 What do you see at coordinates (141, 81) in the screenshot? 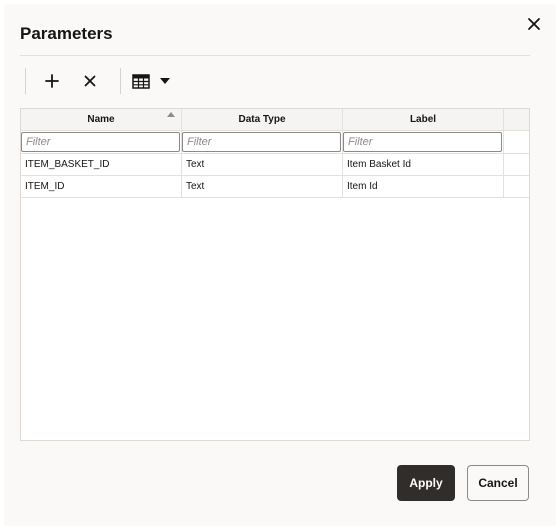
I see `table-grid-icon` at bounding box center [141, 81].